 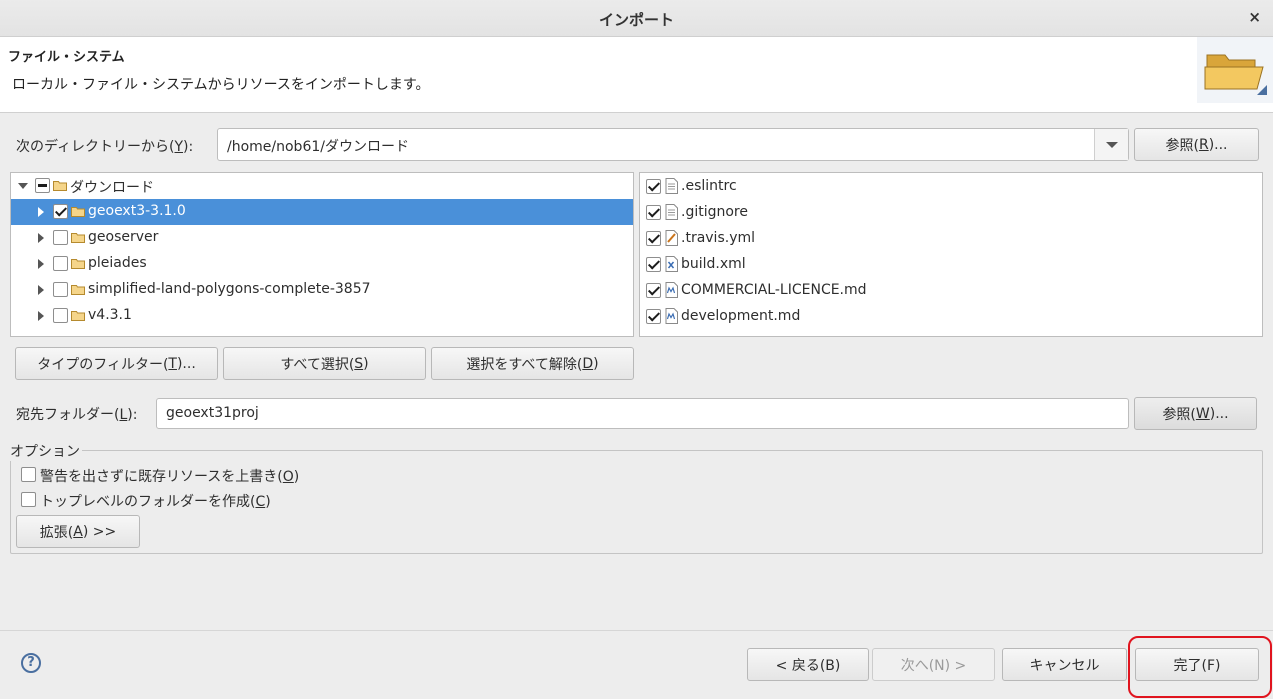 I want to click on back-button: < 戻る(B), so click(x=808, y=664).